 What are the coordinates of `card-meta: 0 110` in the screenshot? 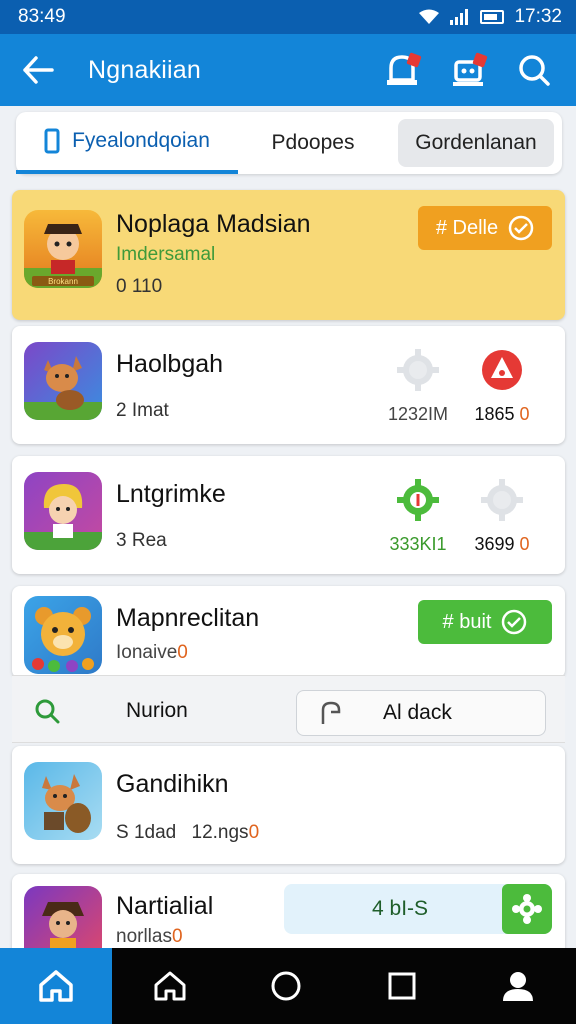 It's located at (139, 286).